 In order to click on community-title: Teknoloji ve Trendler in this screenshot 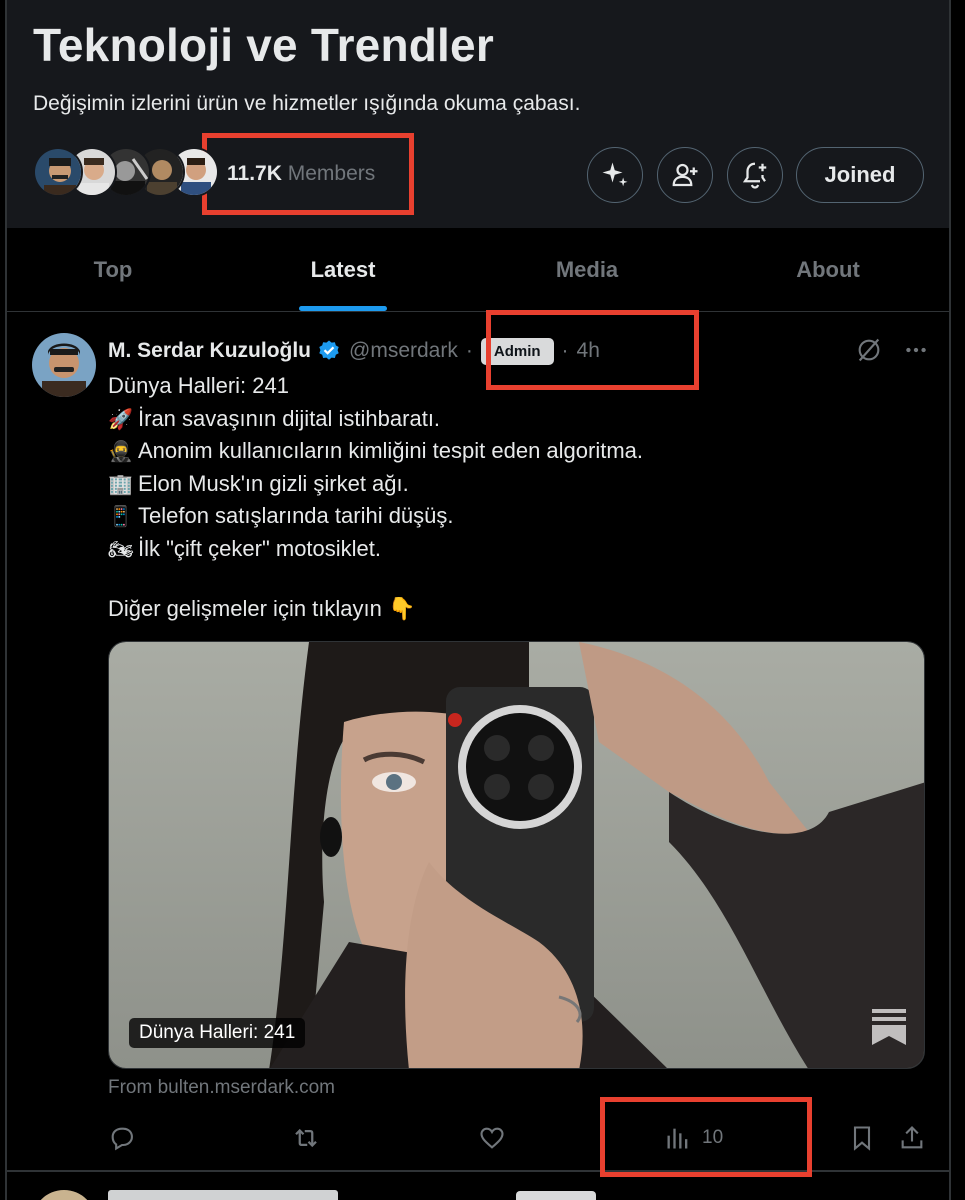, I will do `click(263, 45)`.